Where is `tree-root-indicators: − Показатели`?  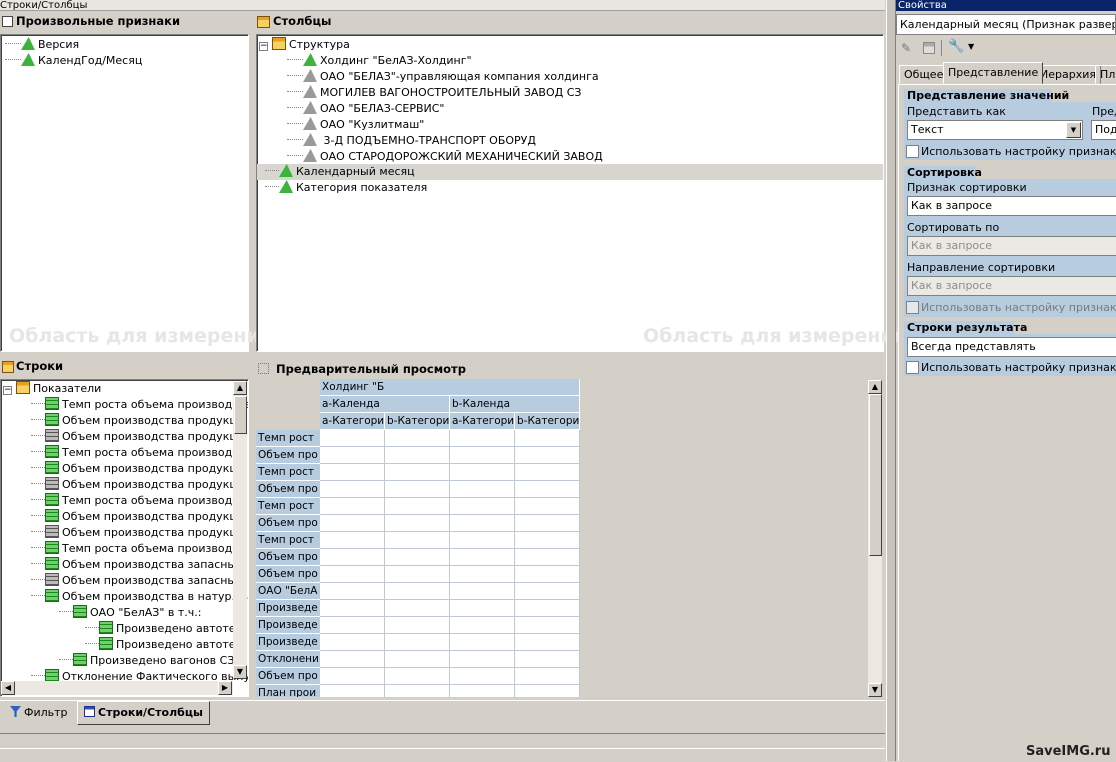
tree-root-indicators: − Показатели is located at coordinates (52, 389).